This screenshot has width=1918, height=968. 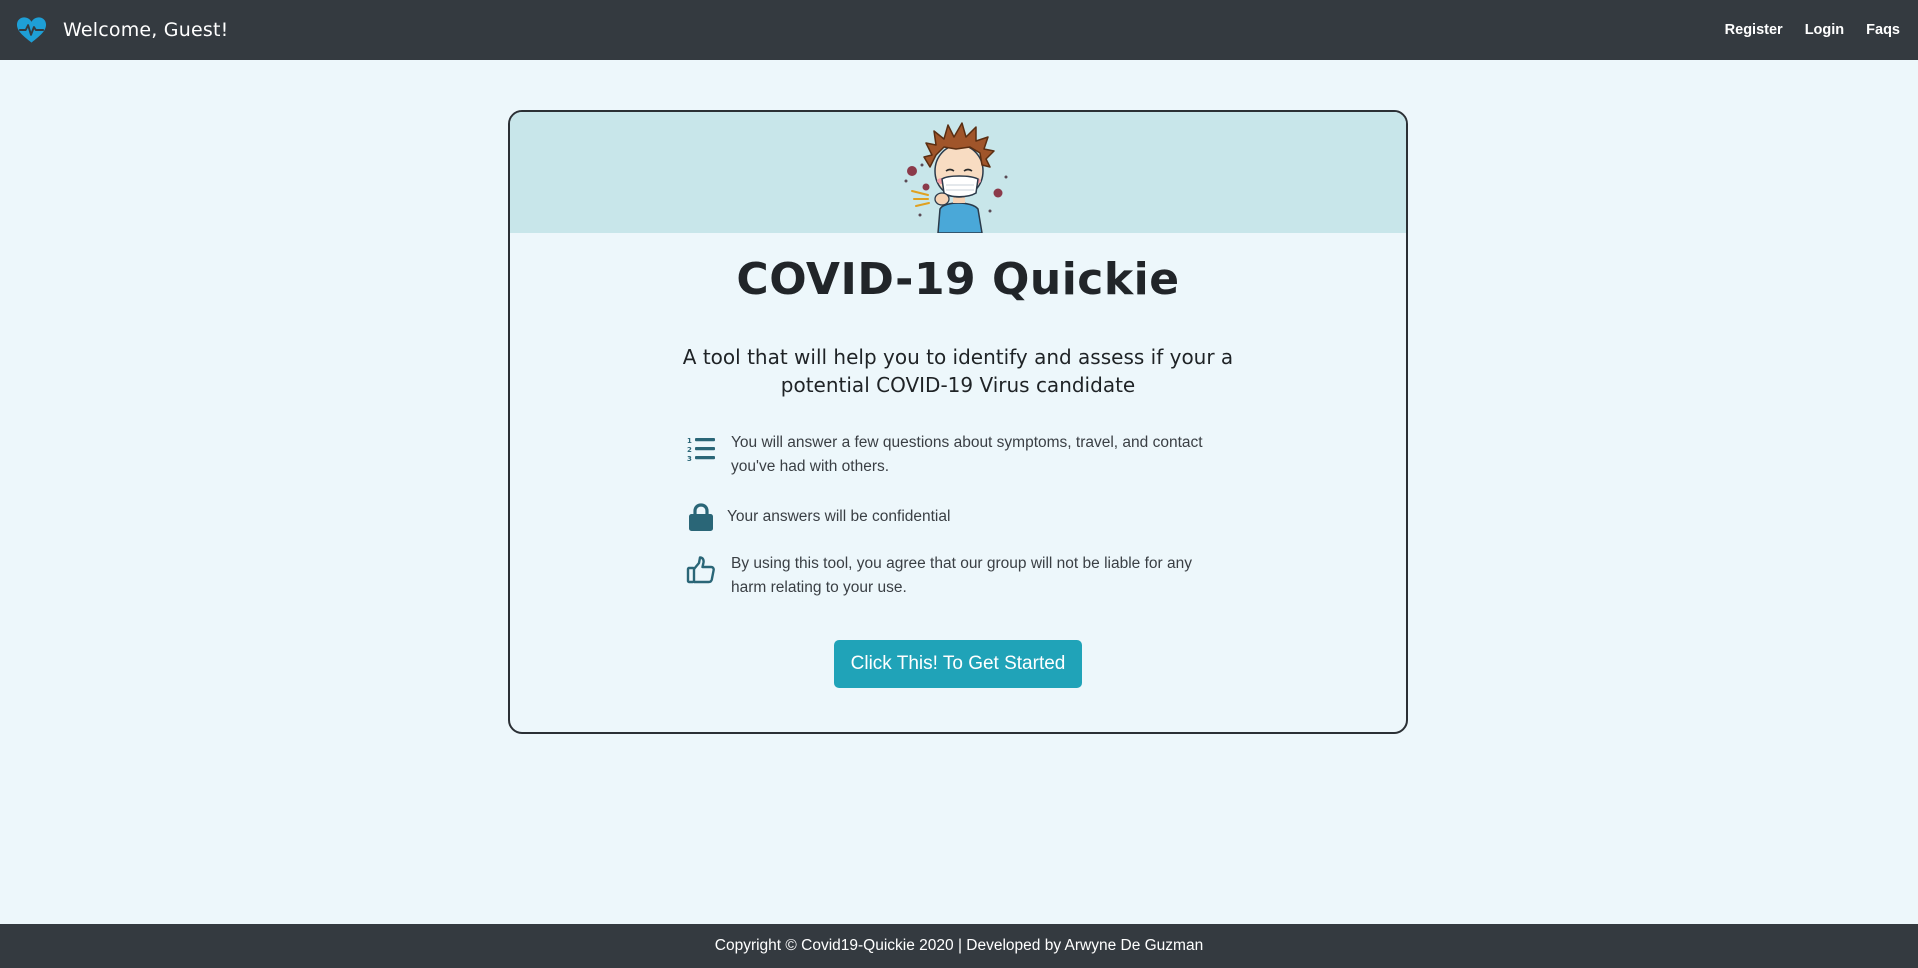 What do you see at coordinates (1754, 30) in the screenshot?
I see `nav-link-register: Register` at bounding box center [1754, 30].